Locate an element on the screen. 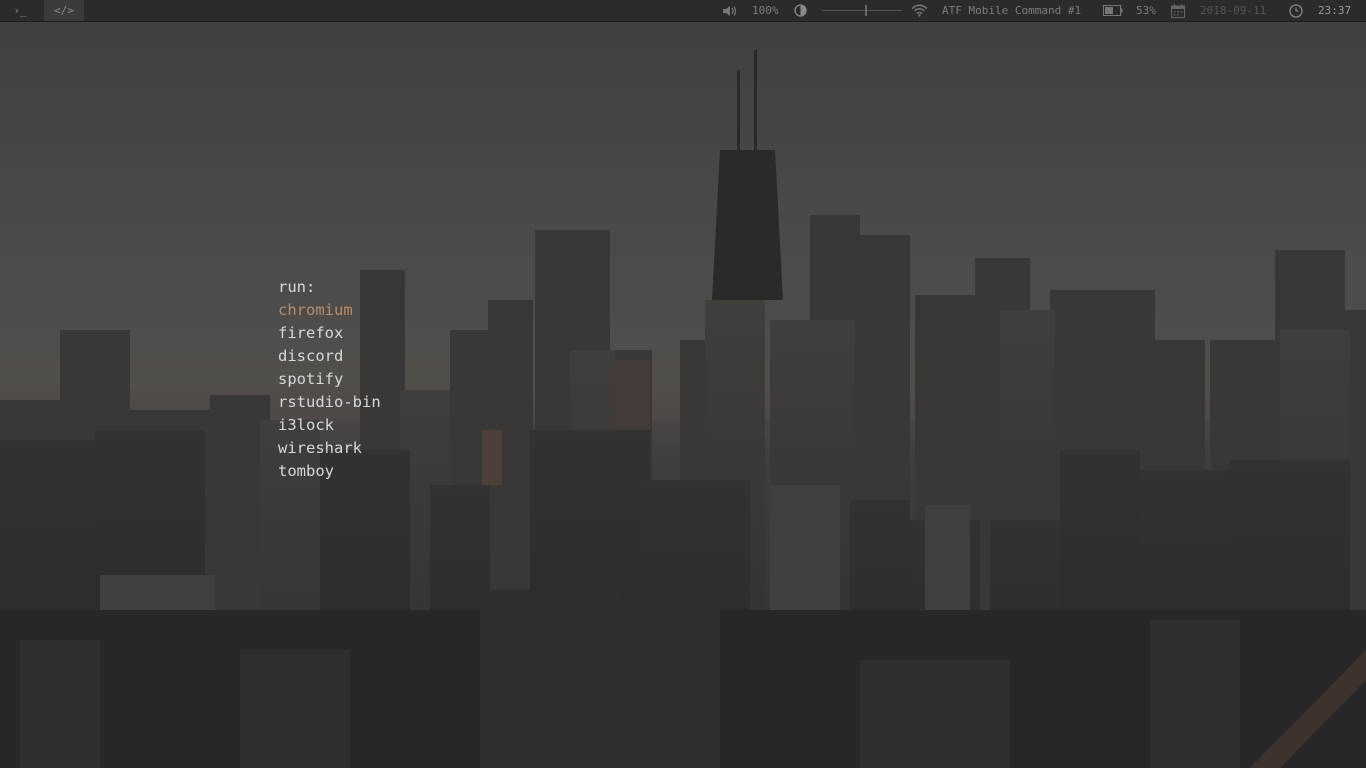 The height and width of the screenshot is (768, 1366). brightness-icon is located at coordinates (800, 10).